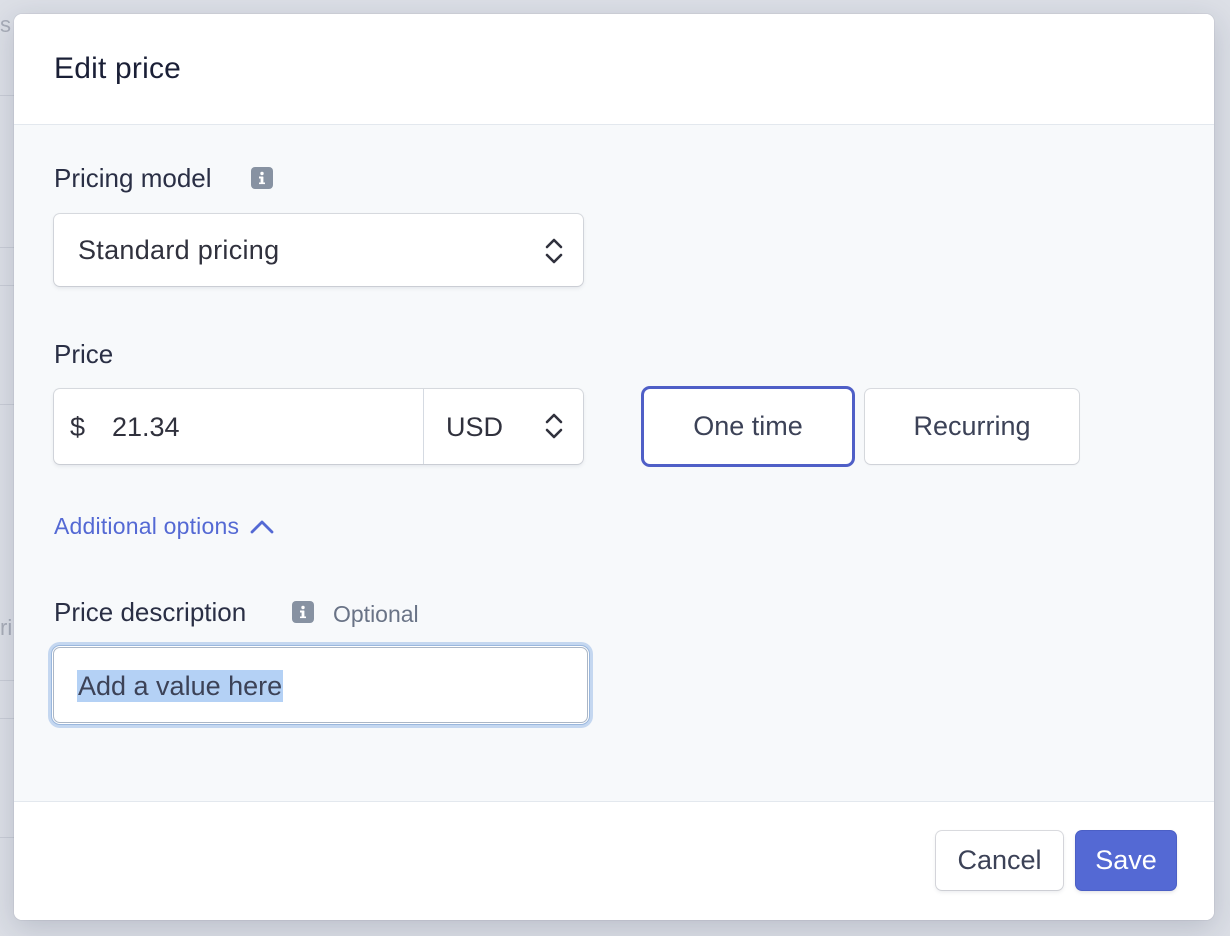 Image resolution: width=1230 pixels, height=936 pixels. I want to click on modal-header: Edit price, so click(614, 69).